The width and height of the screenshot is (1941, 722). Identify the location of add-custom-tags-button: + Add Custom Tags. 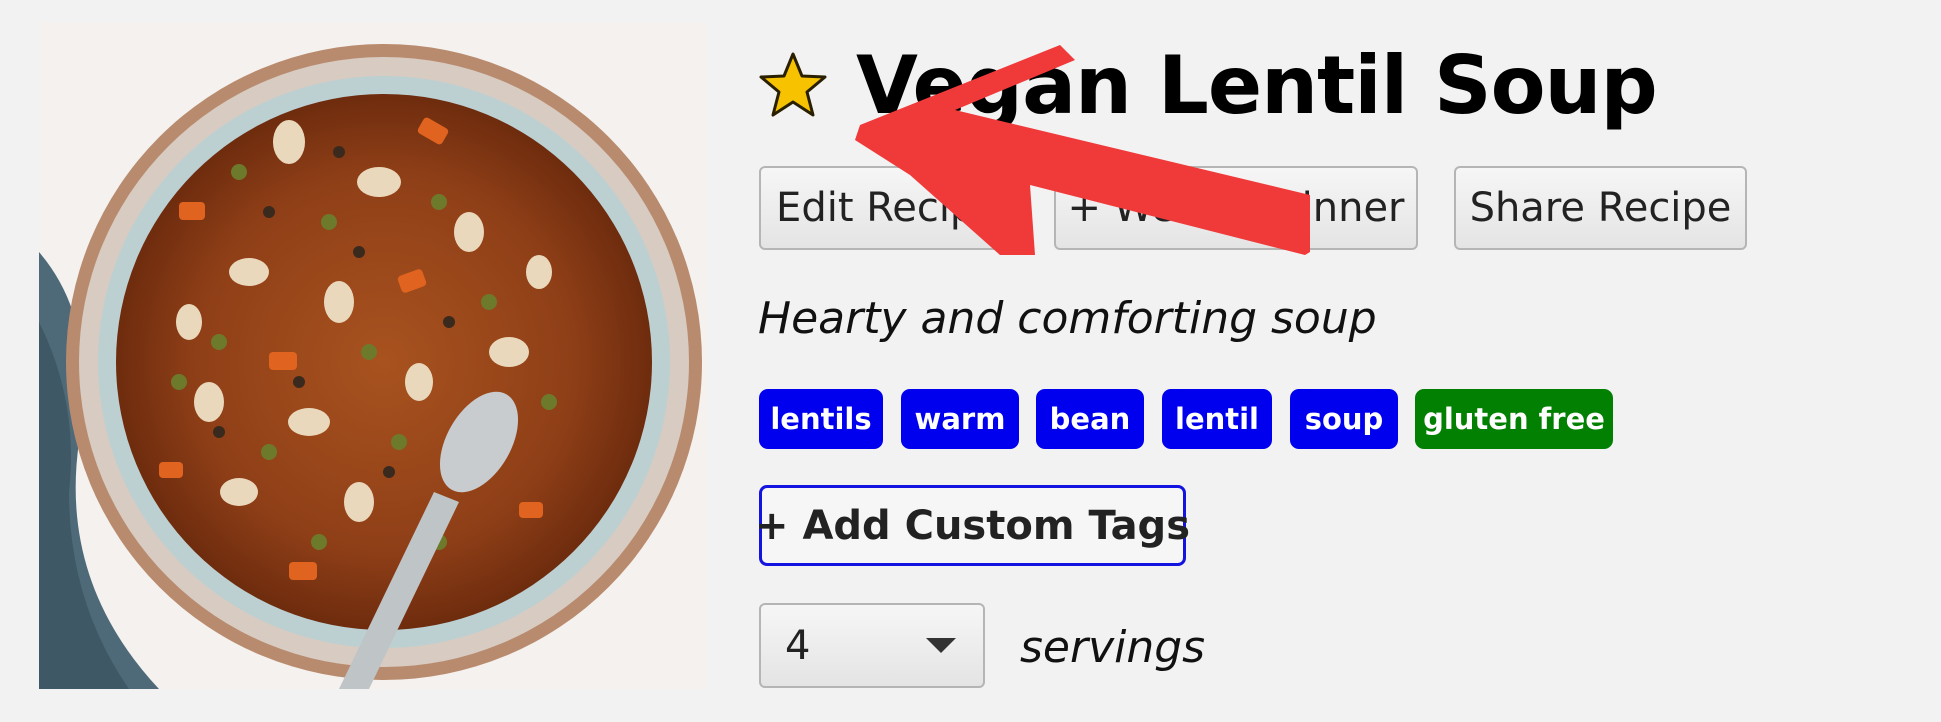
(972, 525).